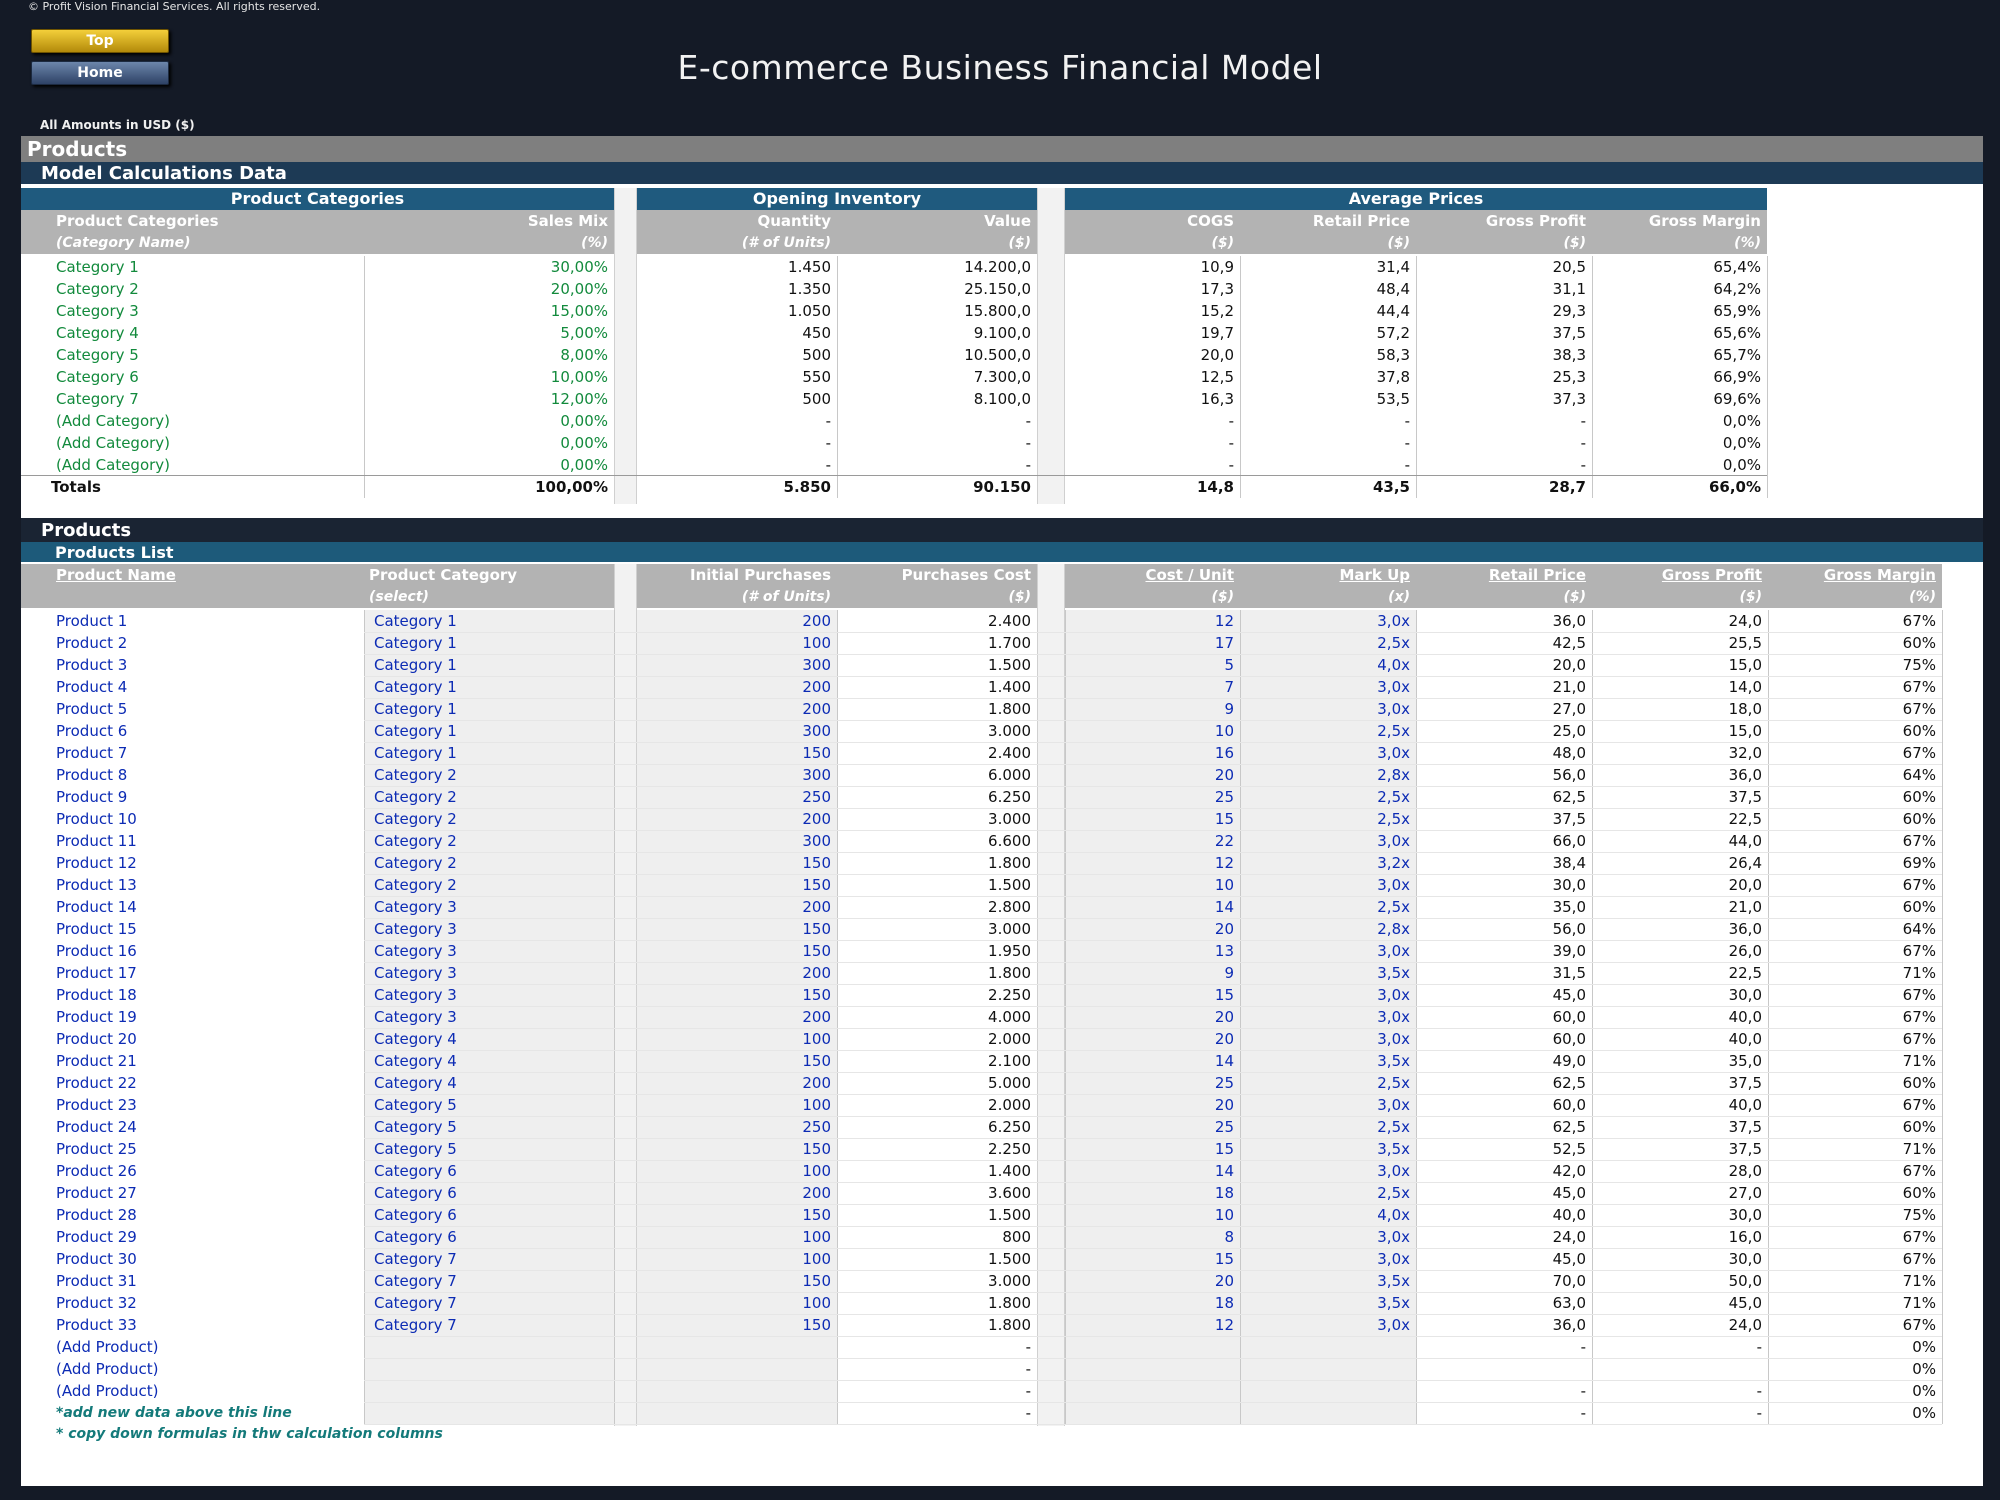  I want to click on product-category-select, so click(489, 1347).